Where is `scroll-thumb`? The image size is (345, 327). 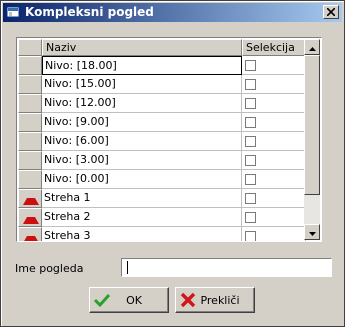 scroll-thumb is located at coordinates (312, 125).